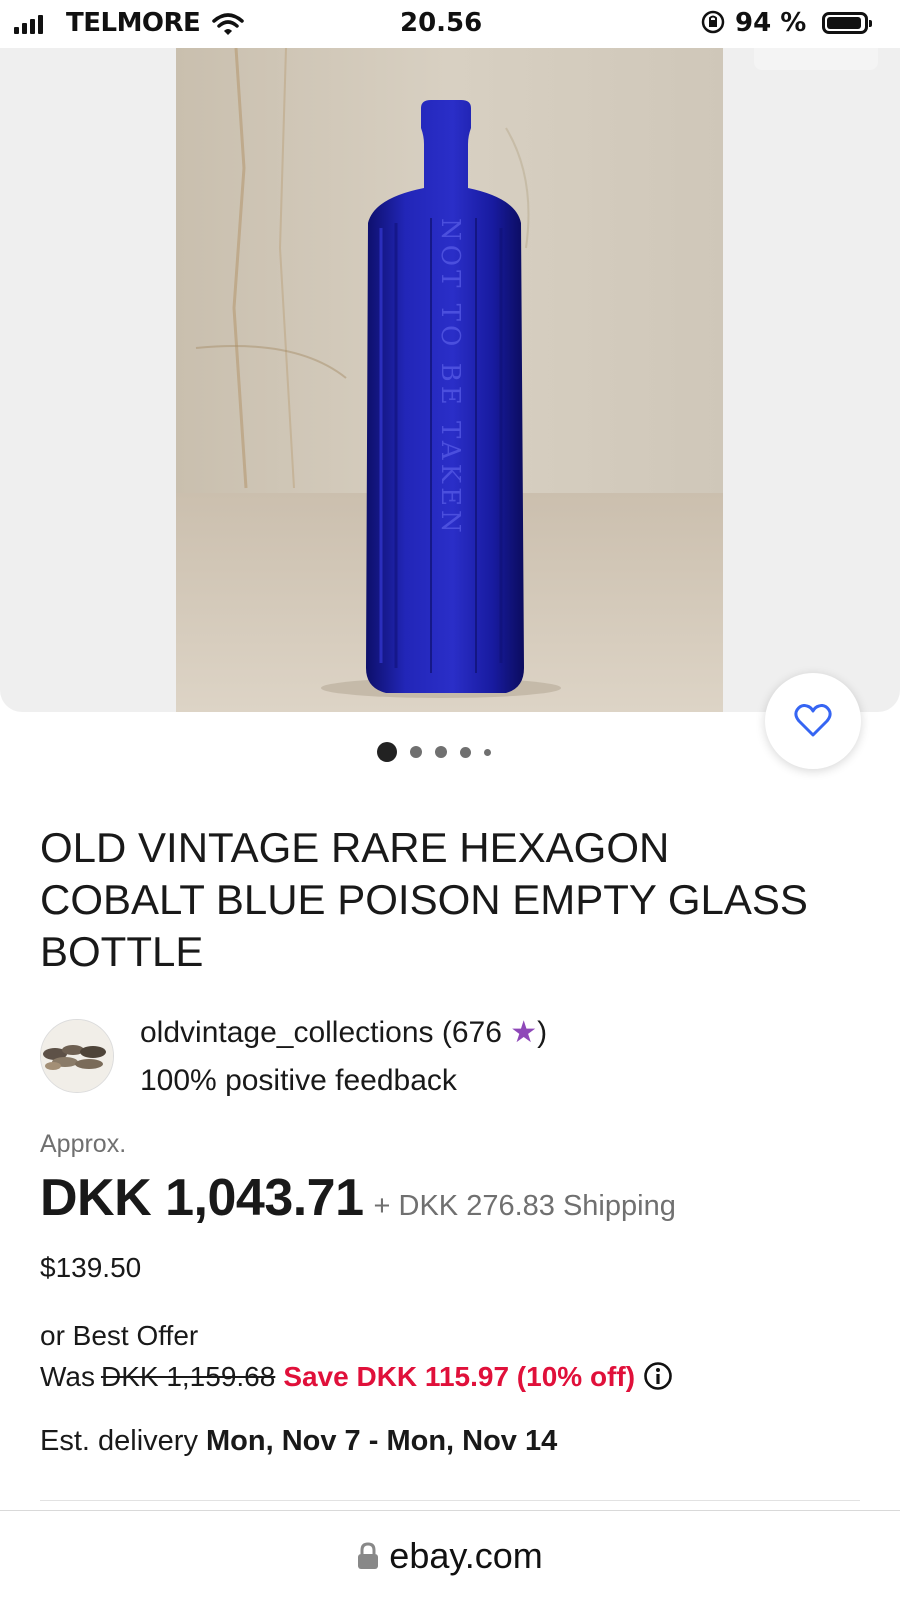 The image size is (900, 1601). What do you see at coordinates (368, 1555) in the screenshot?
I see `lock-icon` at bounding box center [368, 1555].